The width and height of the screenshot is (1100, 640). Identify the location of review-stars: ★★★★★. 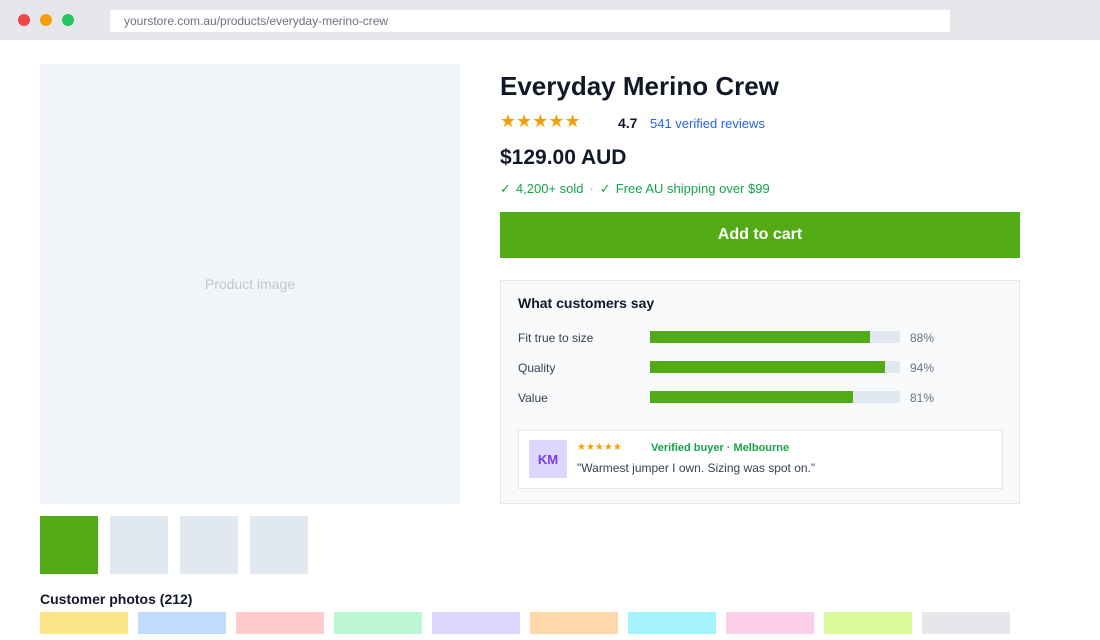
(599, 447).